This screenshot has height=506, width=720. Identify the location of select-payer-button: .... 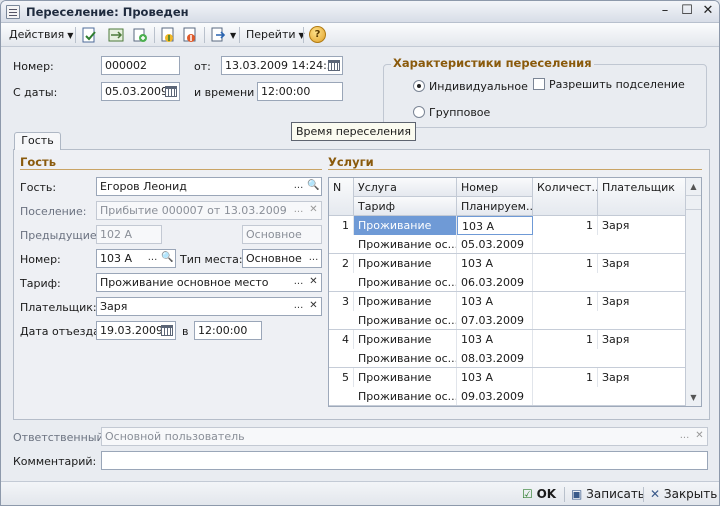
(298, 306).